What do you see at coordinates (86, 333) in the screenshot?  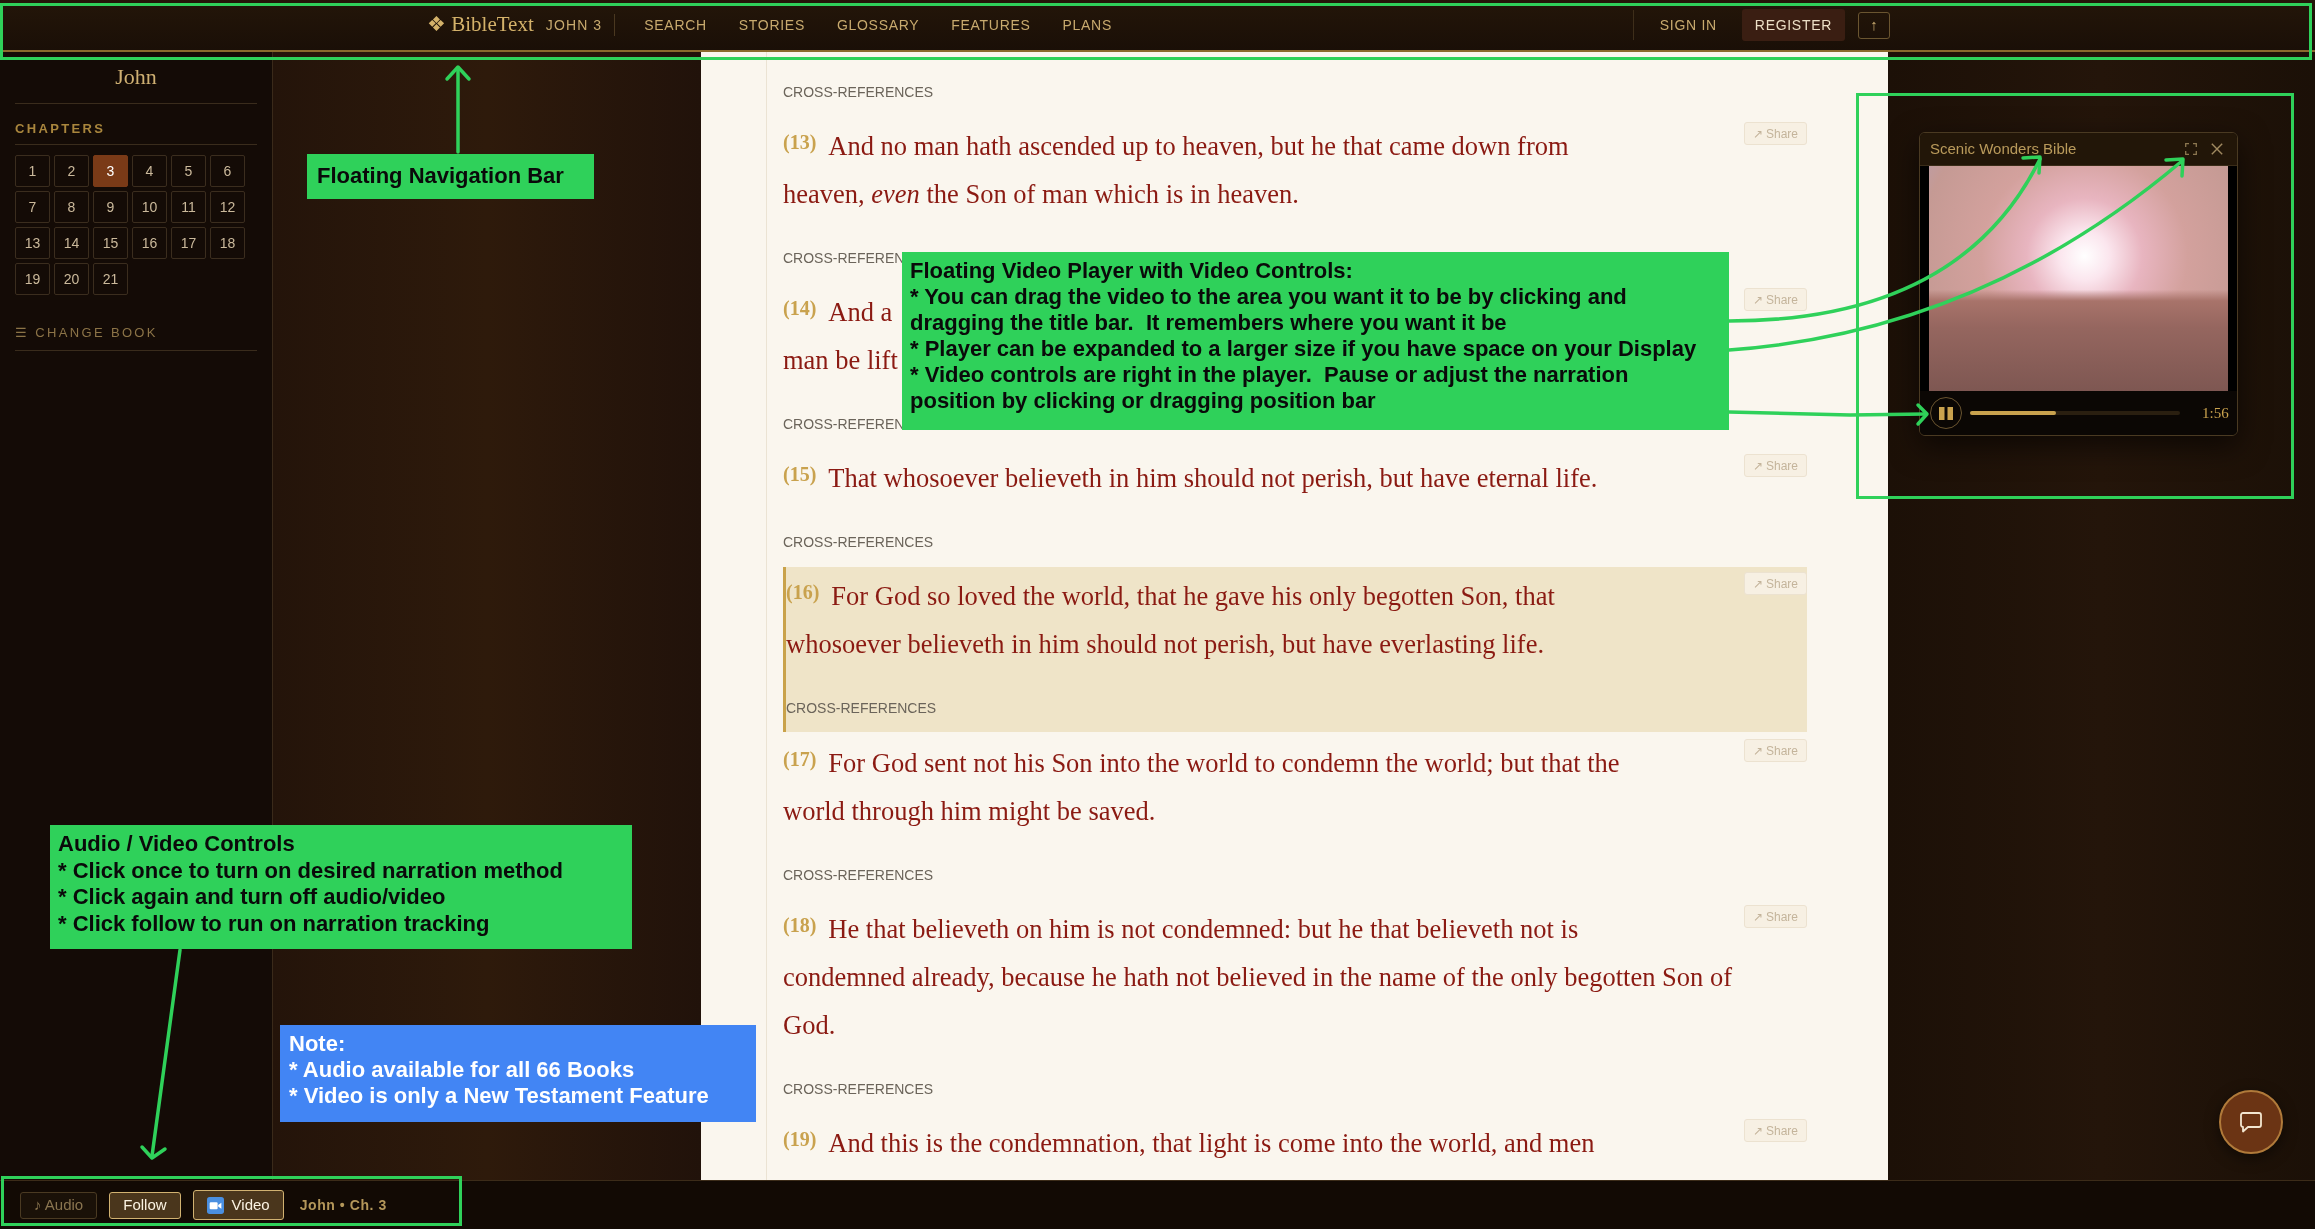 I see `change-book-link: ☰ CHANGE BOOK` at bounding box center [86, 333].